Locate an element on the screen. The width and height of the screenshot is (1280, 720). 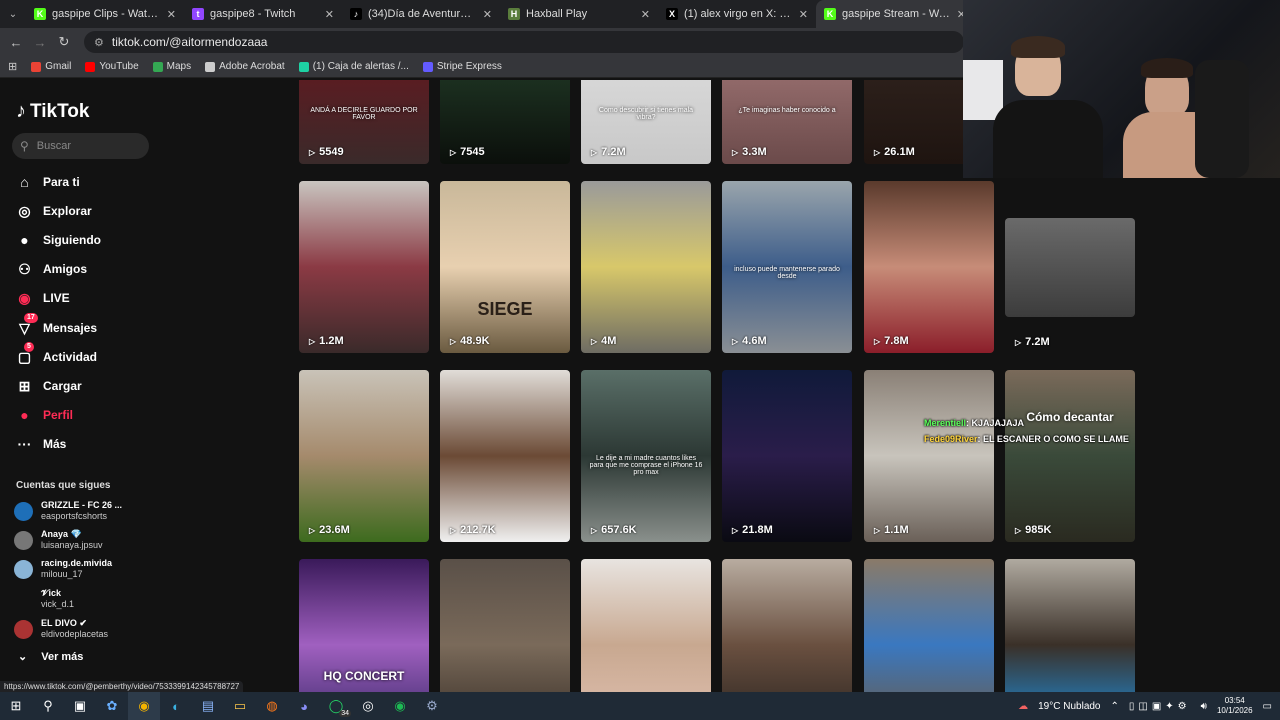
chrome-icon: ◉ is located at coordinates (144, 706).